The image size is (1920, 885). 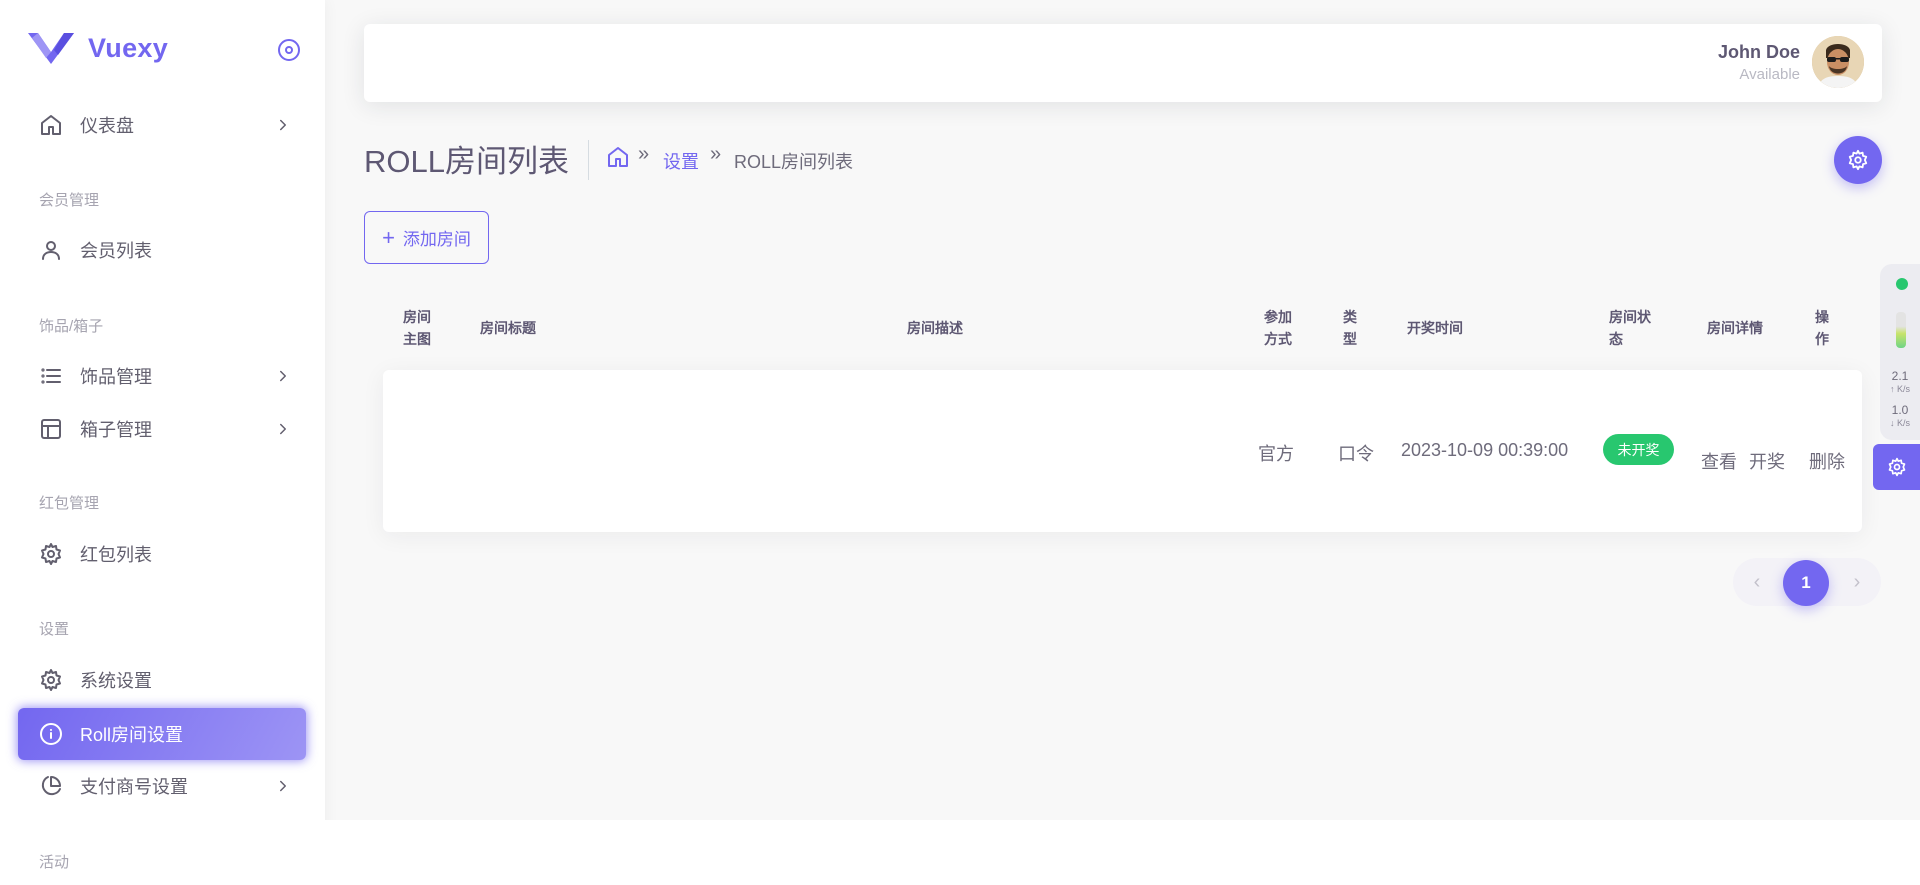 I want to click on sidebar-item-label: 支付商号设置, so click(x=134, y=787).